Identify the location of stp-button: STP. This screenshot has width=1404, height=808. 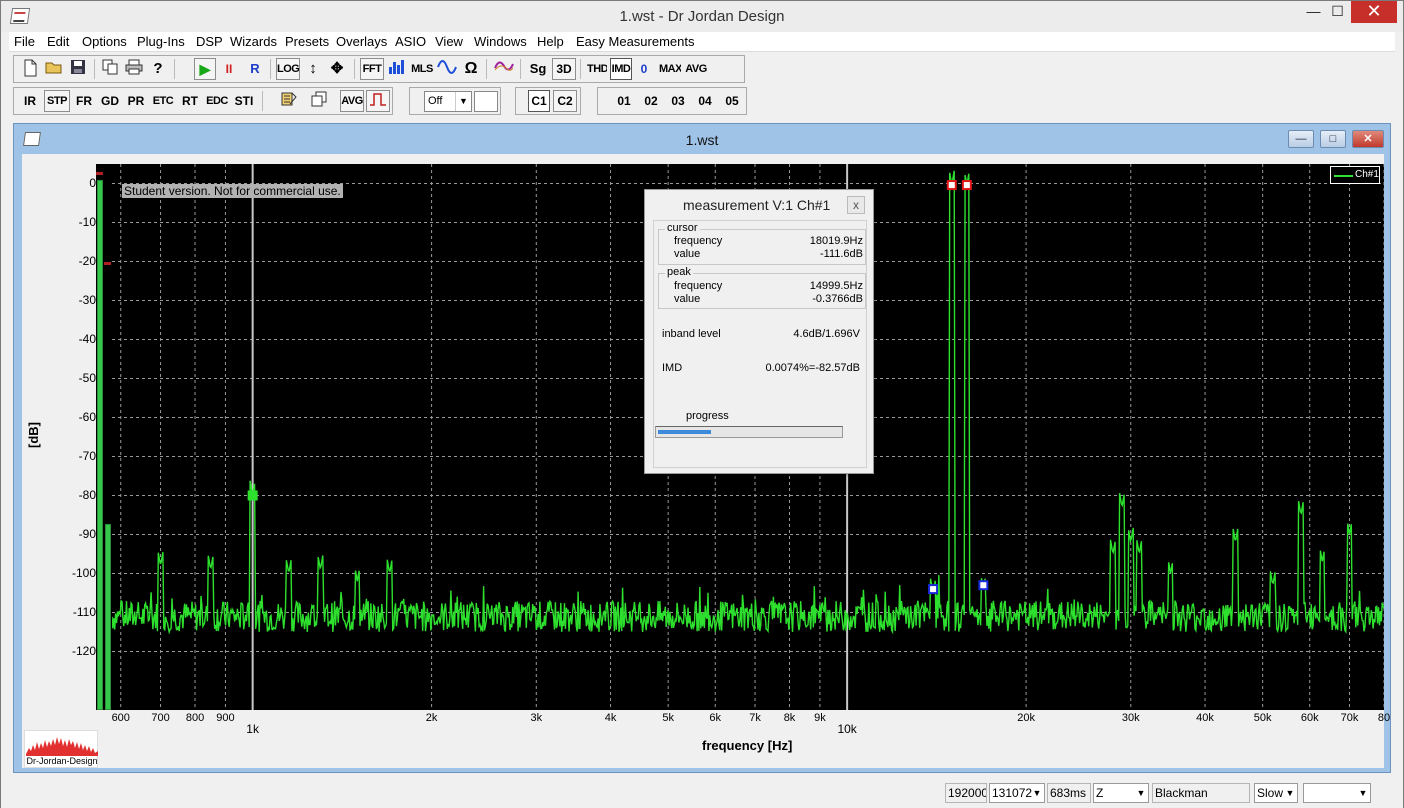
(57, 101).